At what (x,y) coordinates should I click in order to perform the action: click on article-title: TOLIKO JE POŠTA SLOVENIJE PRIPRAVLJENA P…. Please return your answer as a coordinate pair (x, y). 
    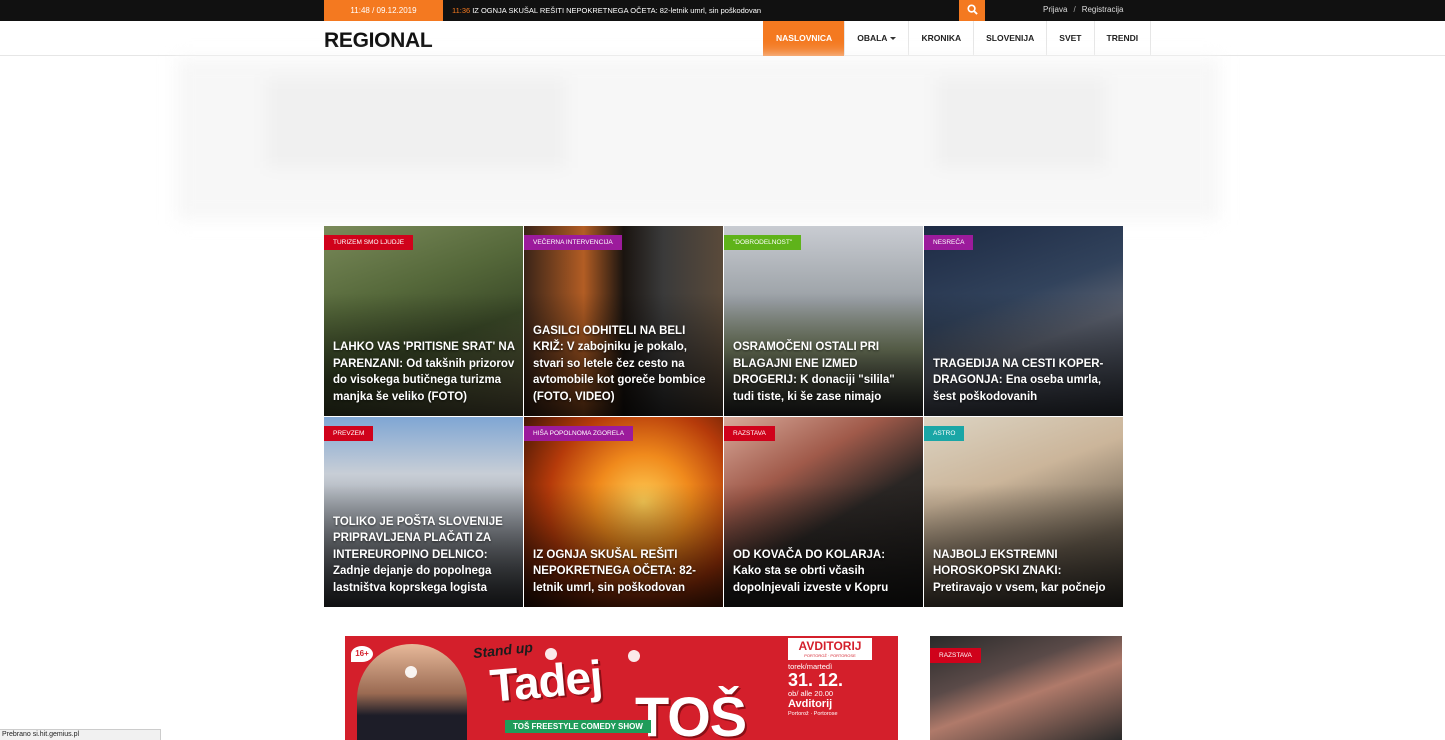
    Looking at the image, I should click on (424, 555).